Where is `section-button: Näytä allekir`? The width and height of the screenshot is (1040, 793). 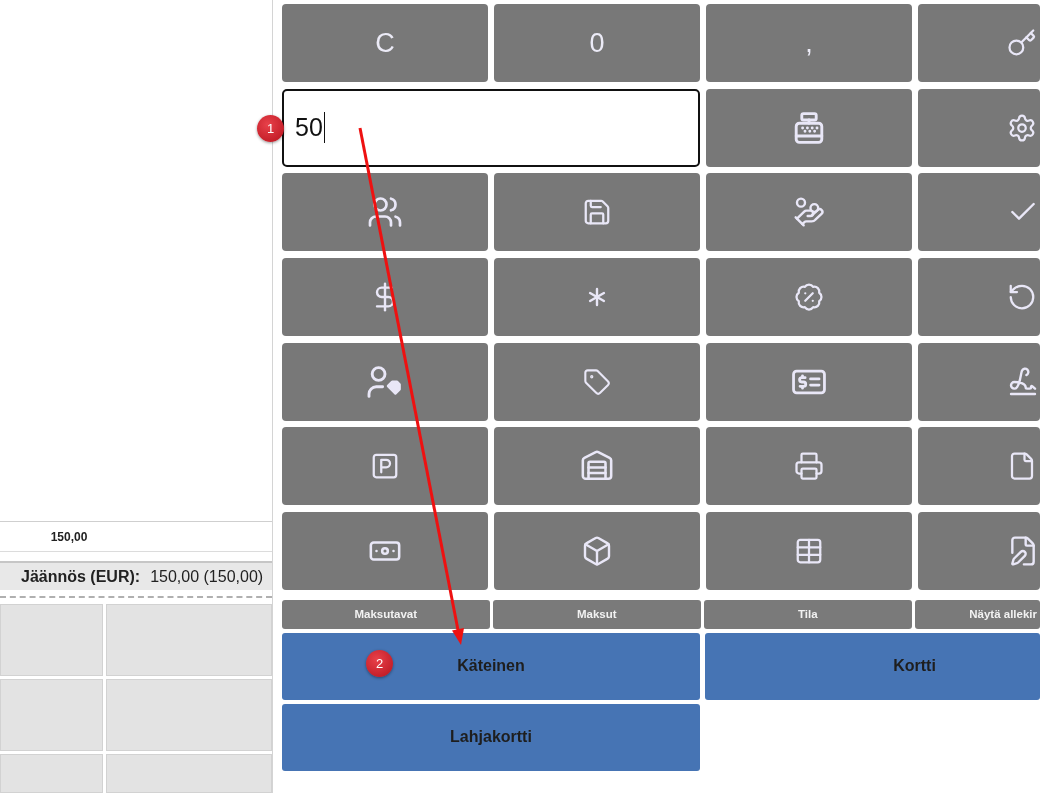 section-button: Näytä allekir is located at coordinates (977, 614).